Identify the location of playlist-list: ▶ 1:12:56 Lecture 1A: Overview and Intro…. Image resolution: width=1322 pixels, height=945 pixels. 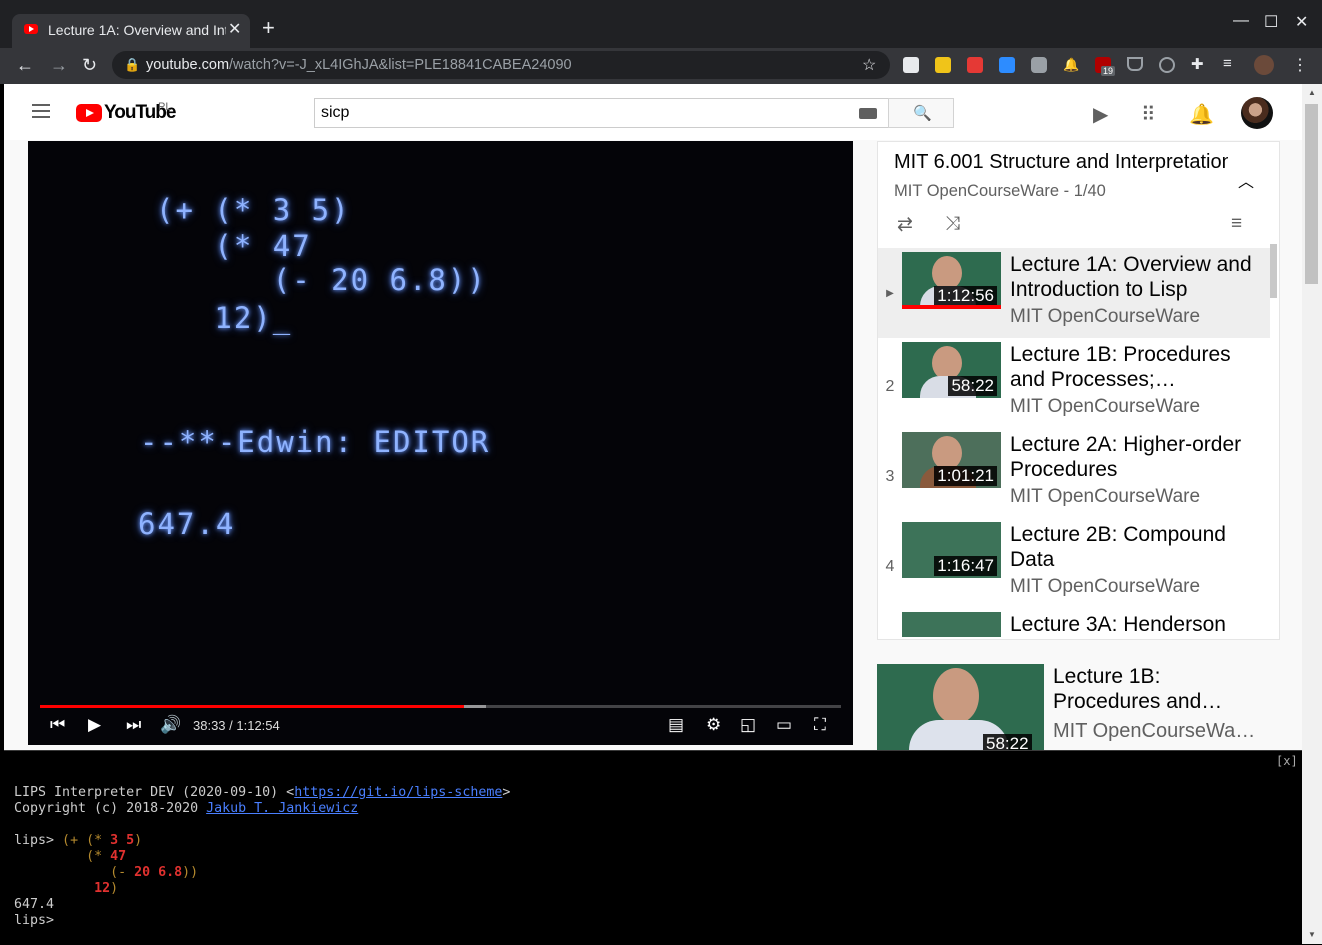
(1078, 440).